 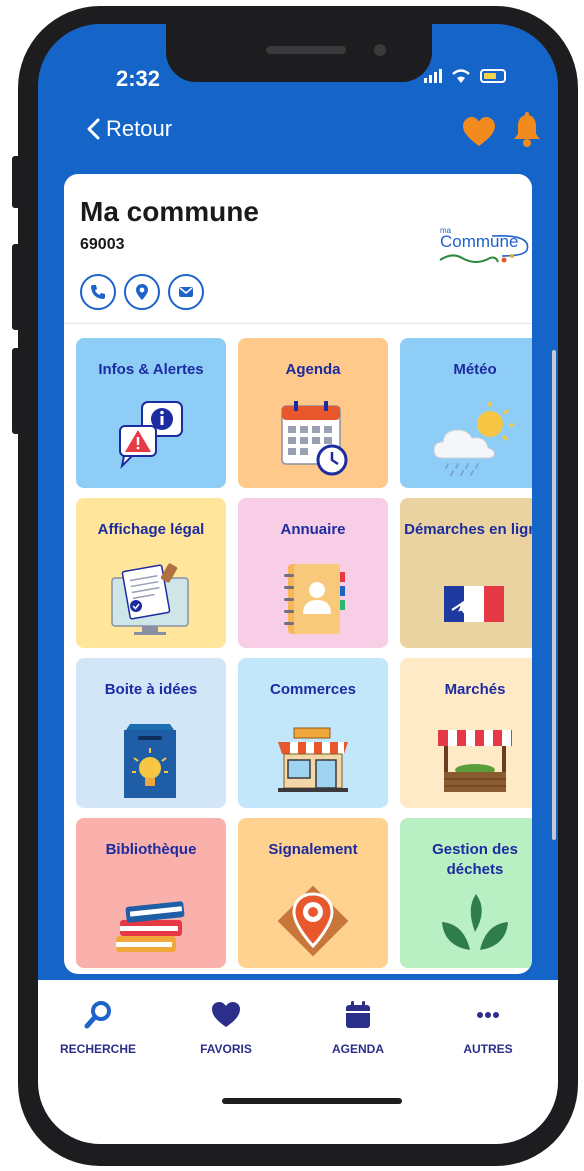 What do you see at coordinates (169, 211) in the screenshot?
I see `commune-name: Ma commune` at bounding box center [169, 211].